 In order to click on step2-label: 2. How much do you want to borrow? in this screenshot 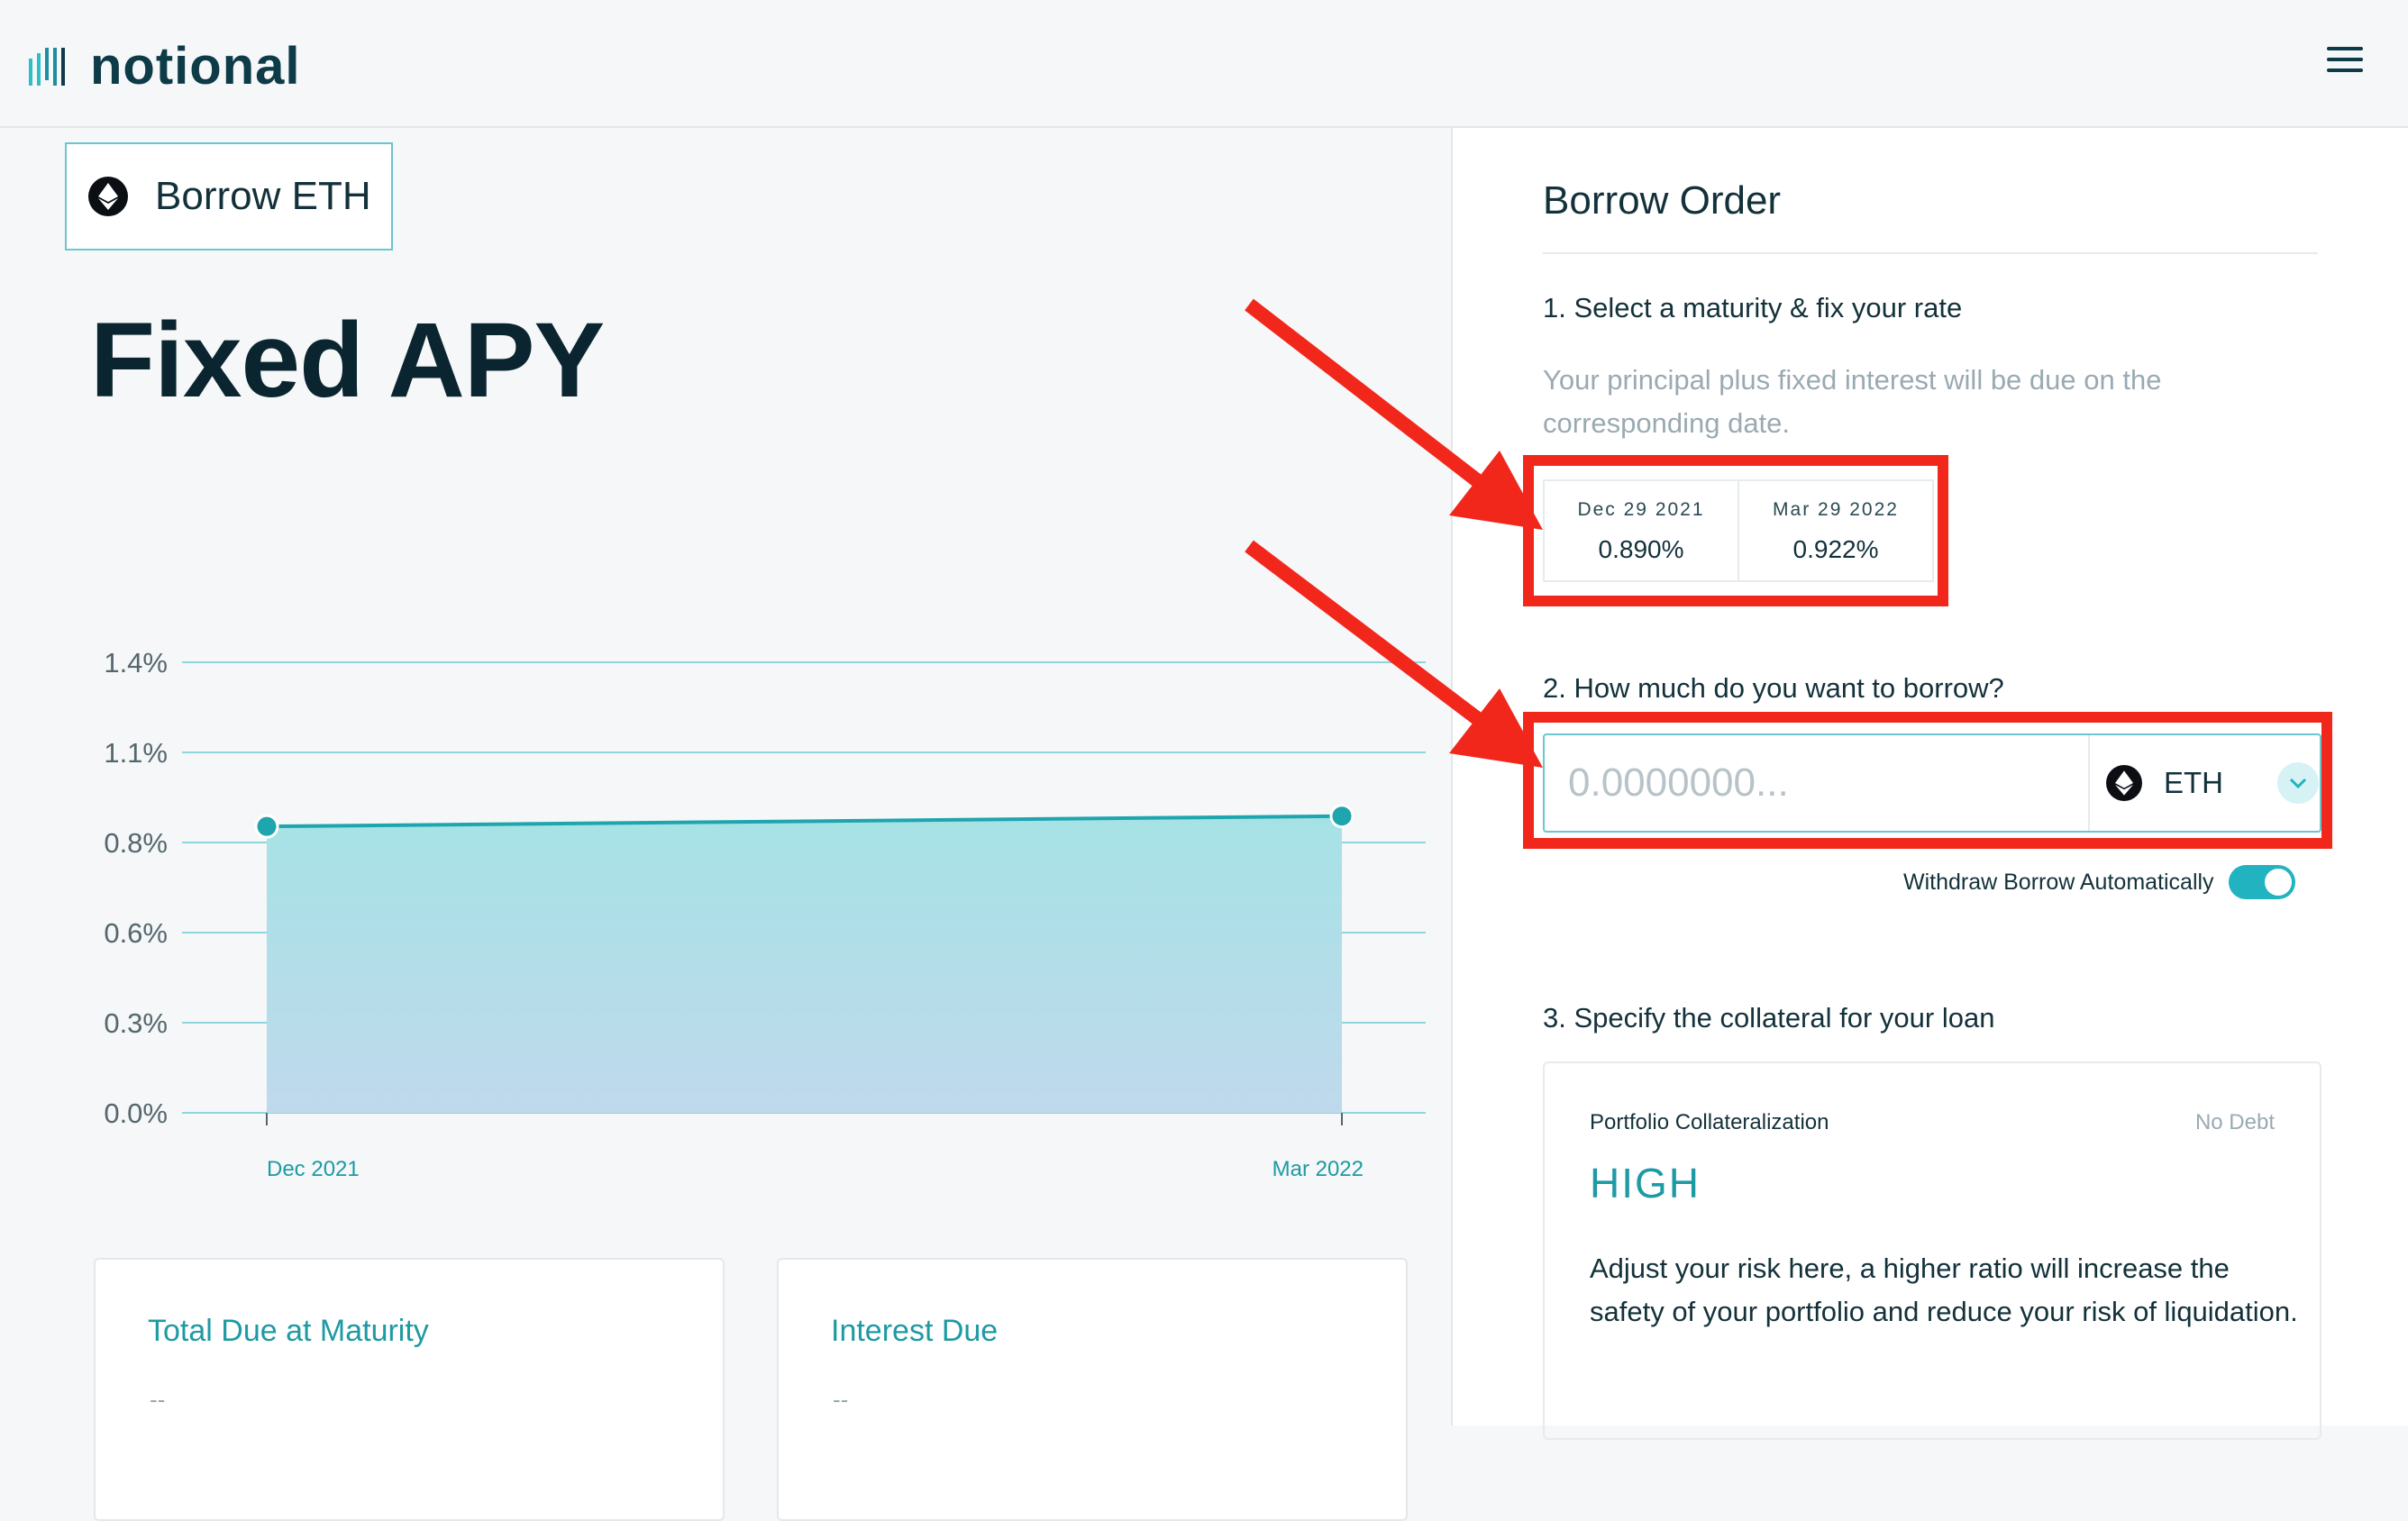, I will do `click(1773, 688)`.